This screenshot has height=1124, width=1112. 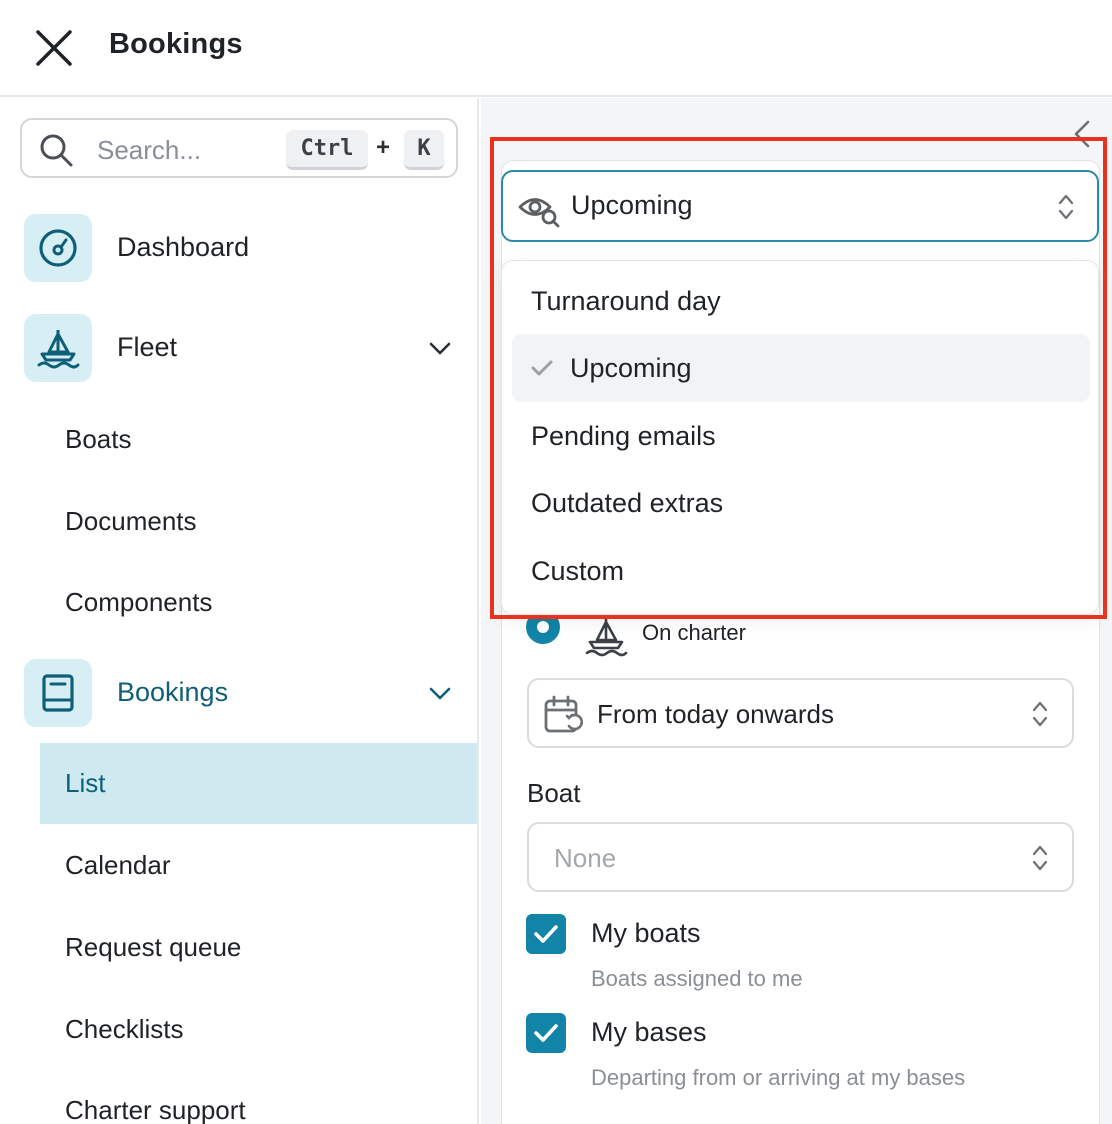 What do you see at coordinates (327, 150) in the screenshot?
I see `shortcut-ctrl-key: Ctrl` at bounding box center [327, 150].